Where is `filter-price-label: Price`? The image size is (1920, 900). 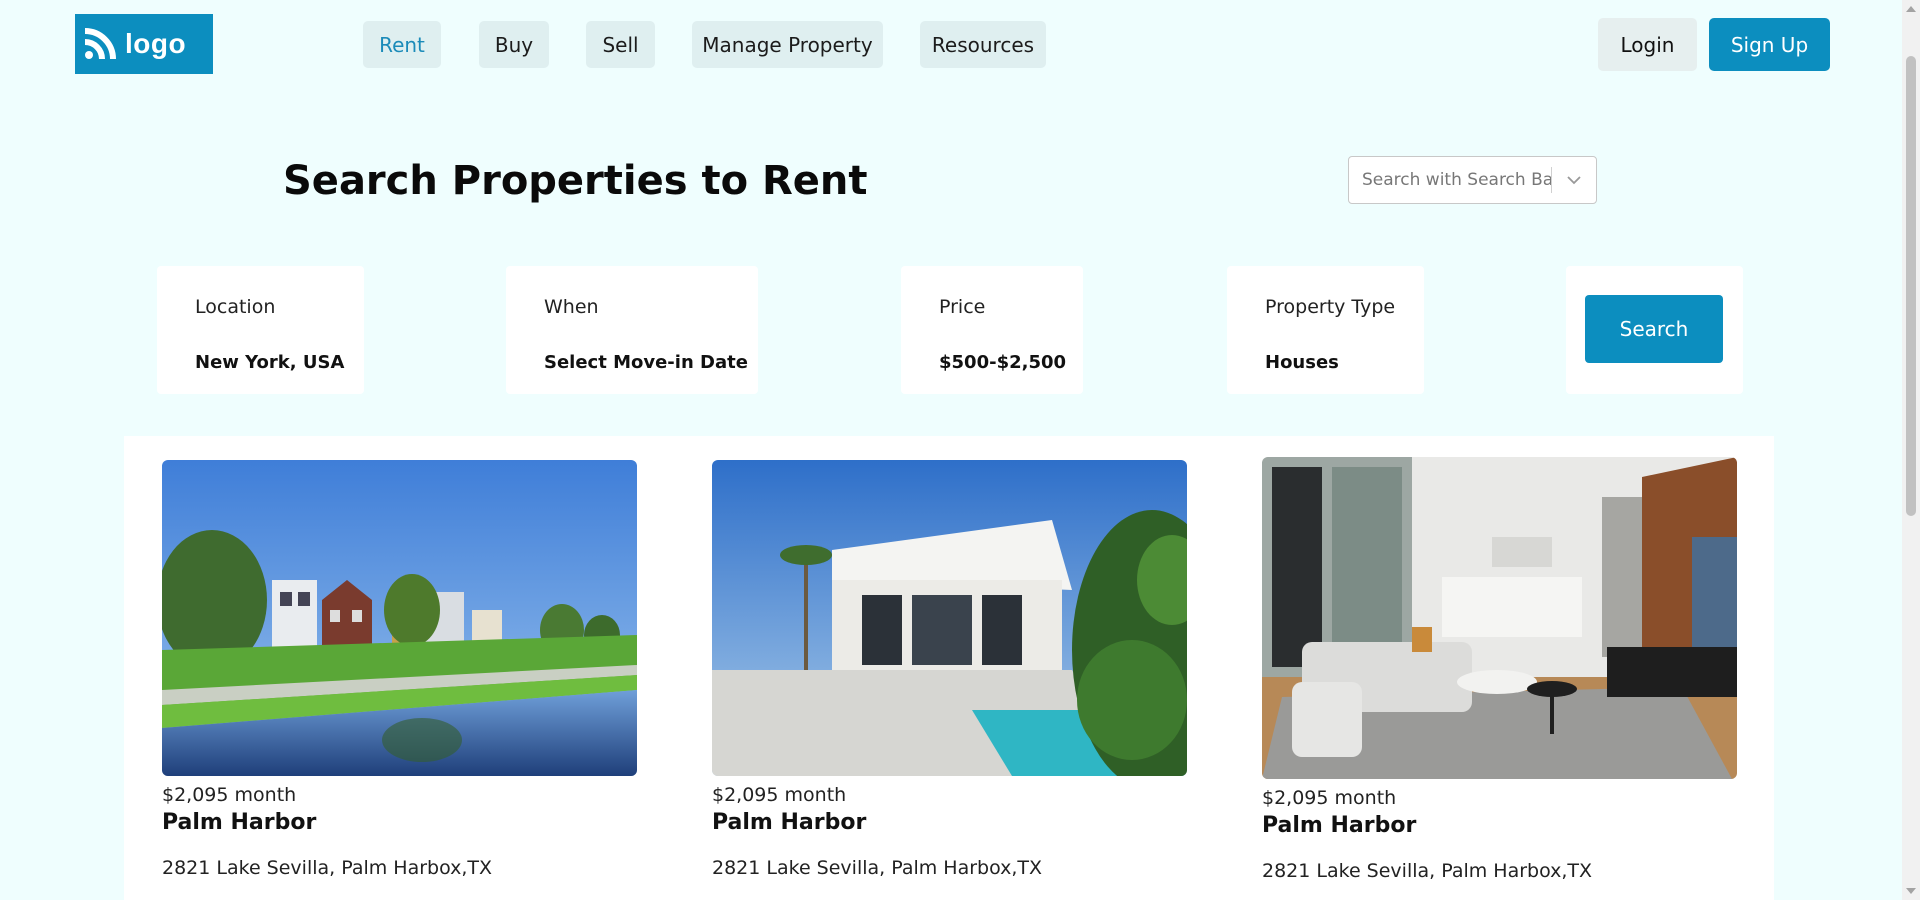
filter-price-label: Price is located at coordinates (962, 307).